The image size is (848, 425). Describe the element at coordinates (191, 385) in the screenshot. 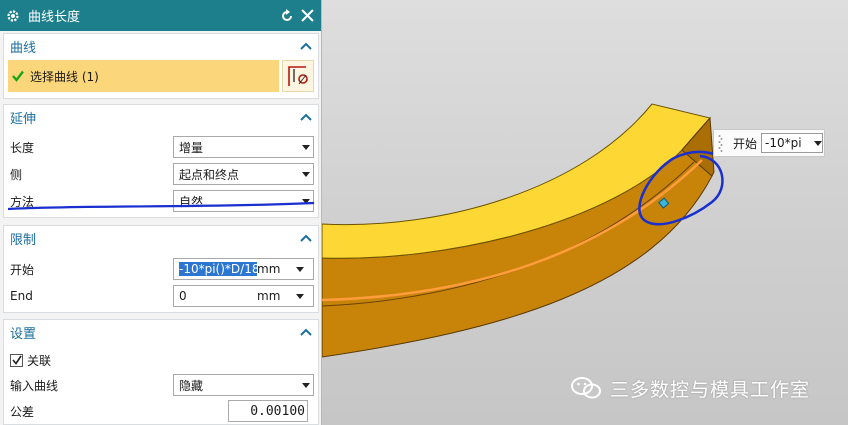

I see `input-curve-value: 隐藏` at that location.